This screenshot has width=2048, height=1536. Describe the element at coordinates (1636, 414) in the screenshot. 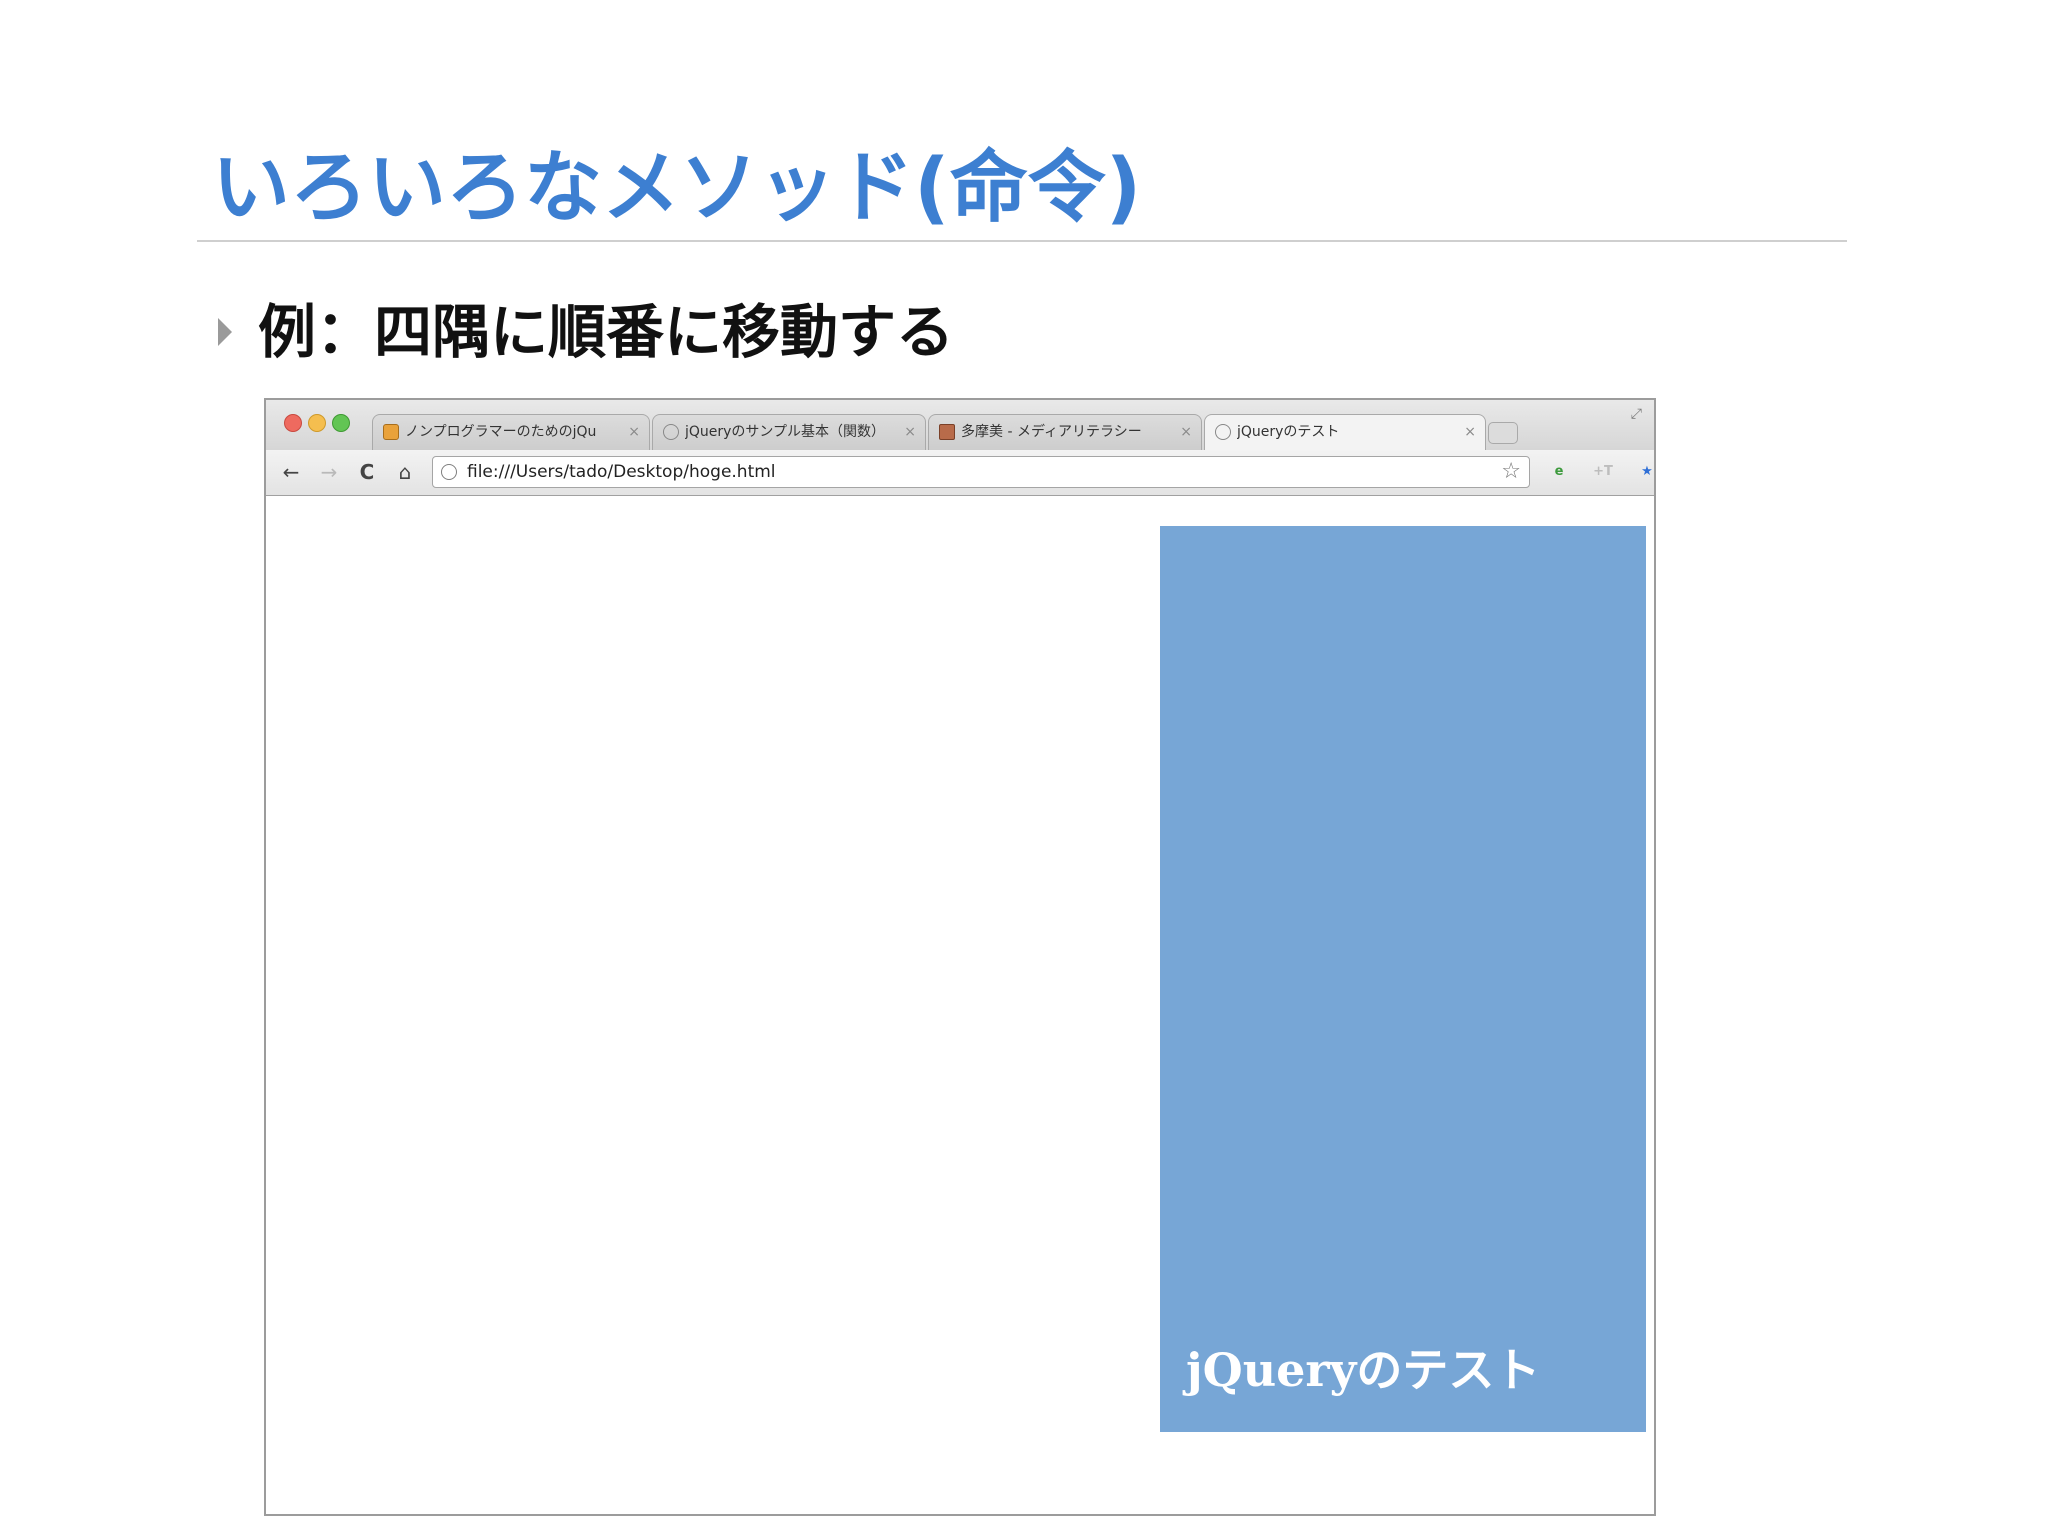

I see `fullscreen-icon: ⤢` at that location.